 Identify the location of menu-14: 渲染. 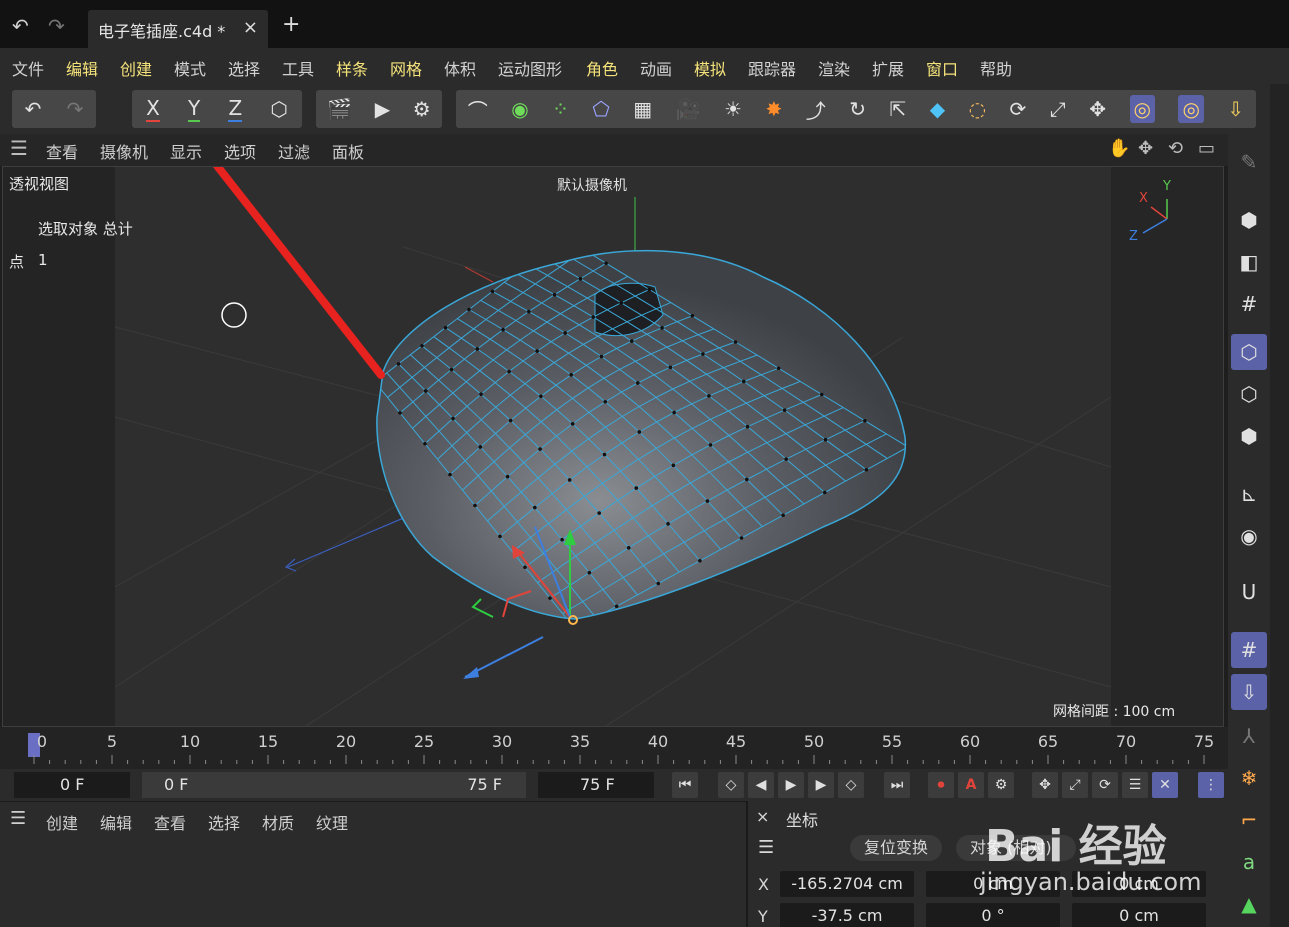
(834, 68).